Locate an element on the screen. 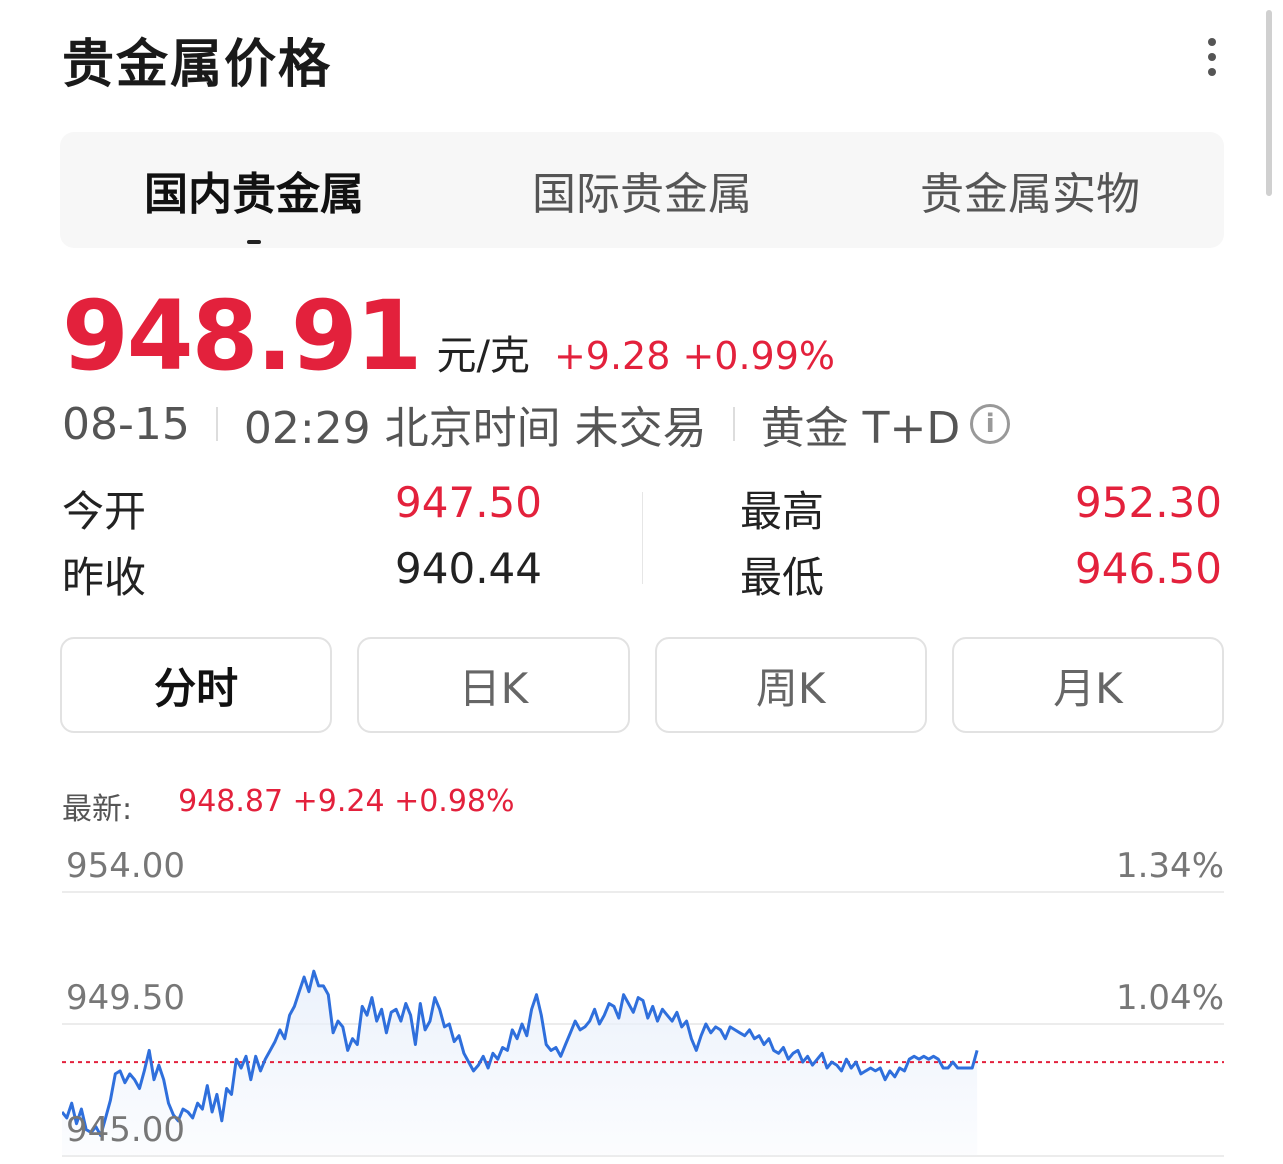 The height and width of the screenshot is (1164, 1283). price-change: +9.28 +0.99% is located at coordinates (694, 356).